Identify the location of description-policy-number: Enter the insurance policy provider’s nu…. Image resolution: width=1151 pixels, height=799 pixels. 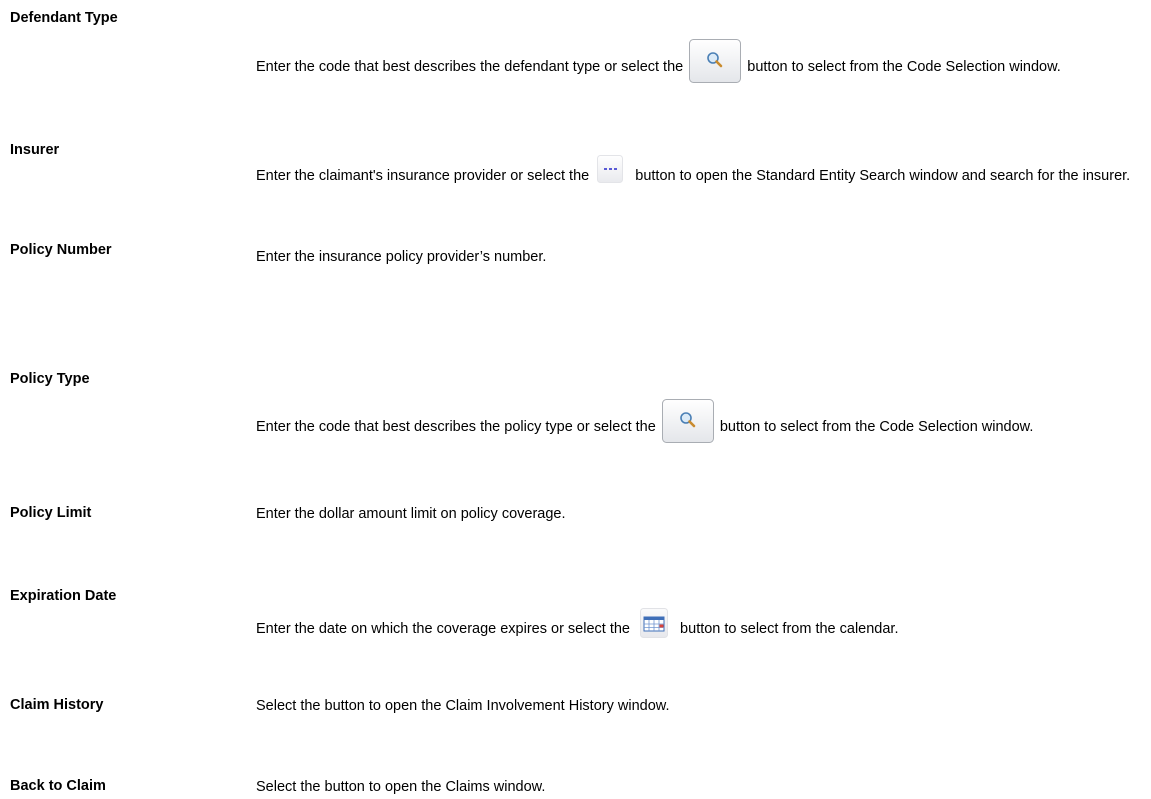
(401, 257).